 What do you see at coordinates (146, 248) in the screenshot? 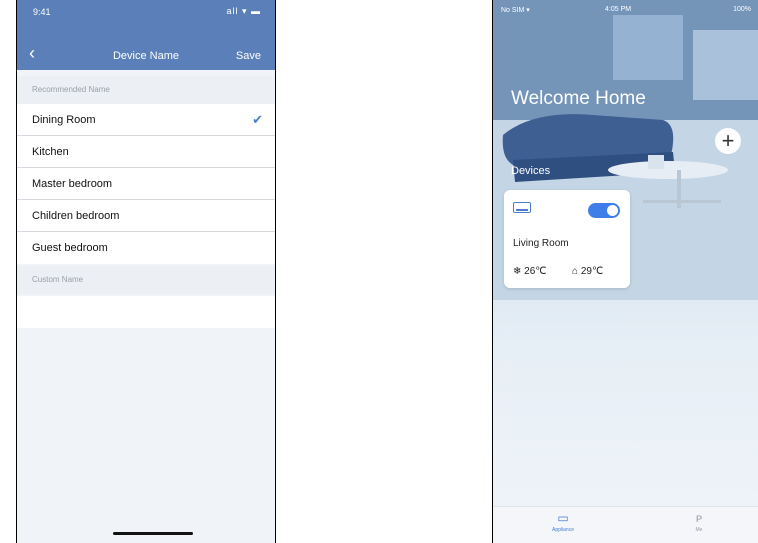
I see `list-item-guest-bedroom: Guest bedroom` at bounding box center [146, 248].